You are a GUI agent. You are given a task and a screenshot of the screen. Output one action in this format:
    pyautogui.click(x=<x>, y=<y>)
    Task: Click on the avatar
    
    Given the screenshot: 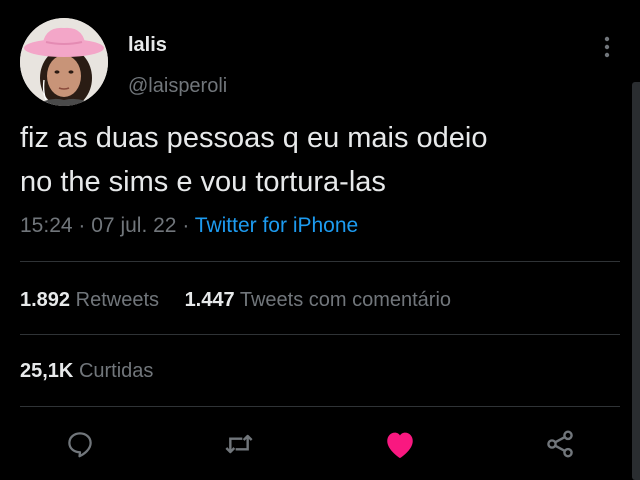 What is the action you would take?
    pyautogui.click(x=64, y=62)
    